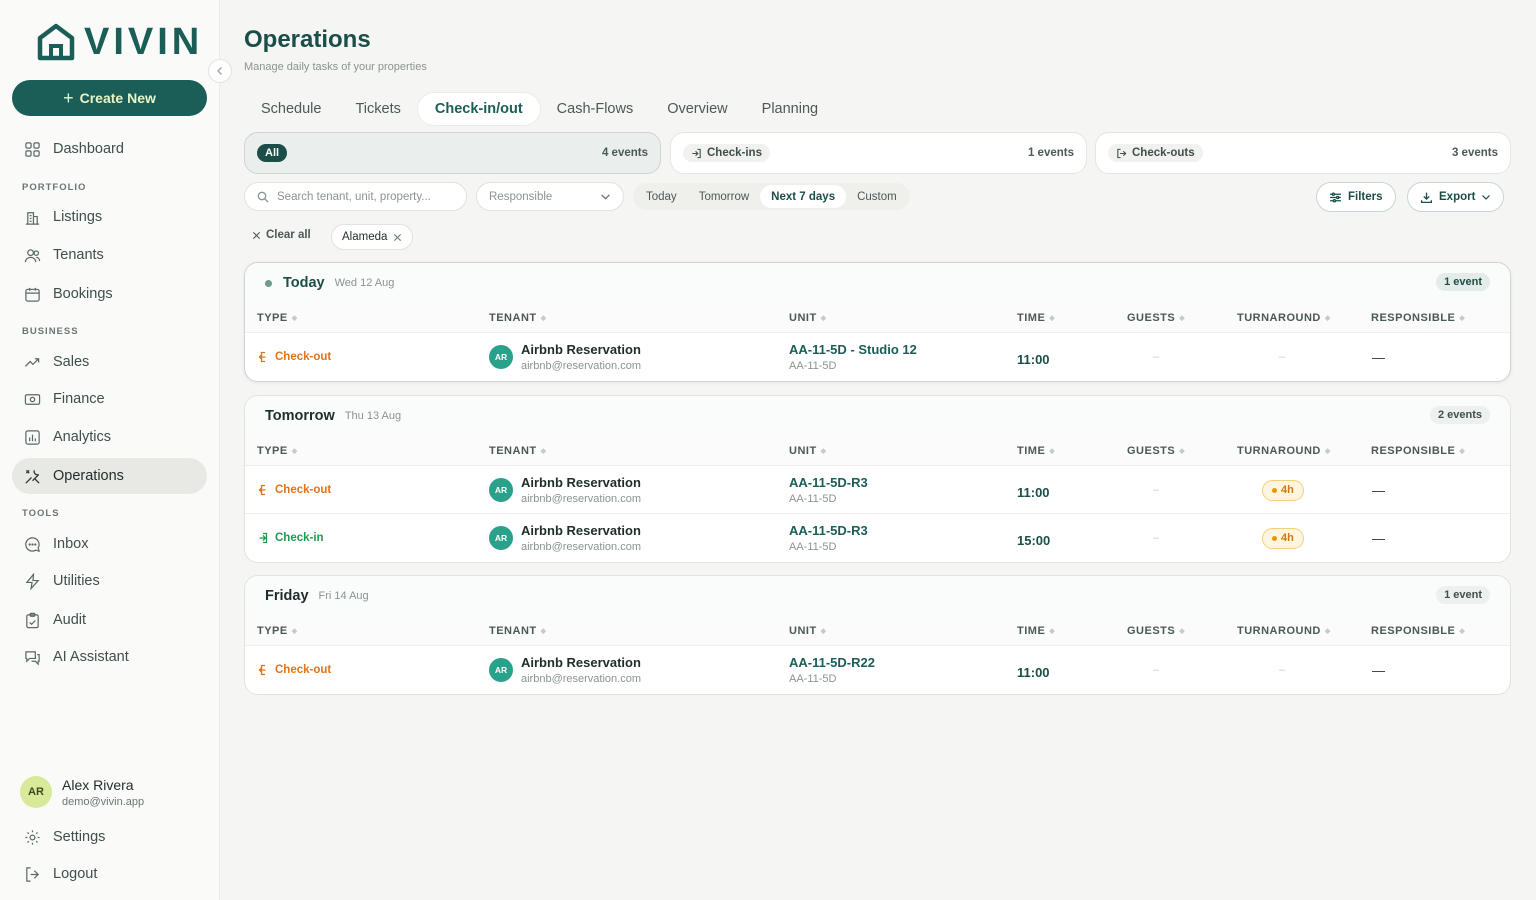 The height and width of the screenshot is (900, 1536). I want to click on tenant-email: airbnb@reservation.com, so click(581, 547).